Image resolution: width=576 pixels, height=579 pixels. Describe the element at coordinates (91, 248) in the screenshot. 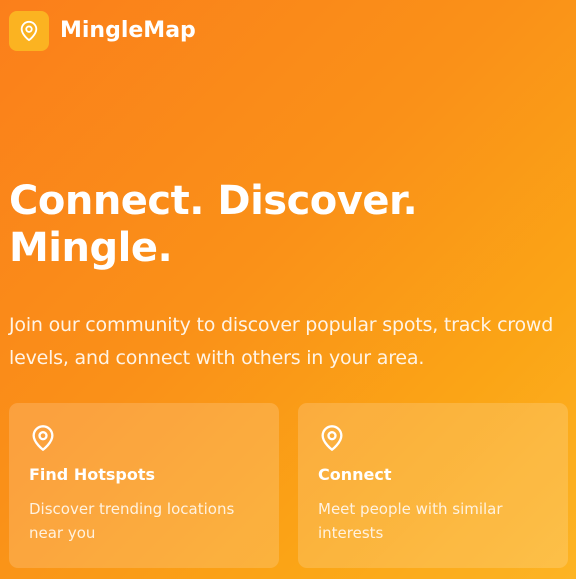

I see `hero-title-line-2: Mingle.` at that location.